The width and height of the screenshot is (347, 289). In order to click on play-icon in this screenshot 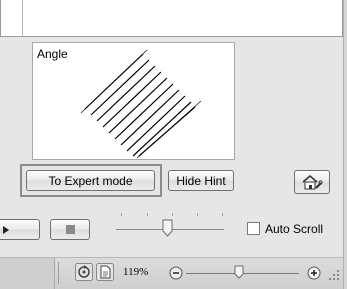, I will do `click(5, 229)`.